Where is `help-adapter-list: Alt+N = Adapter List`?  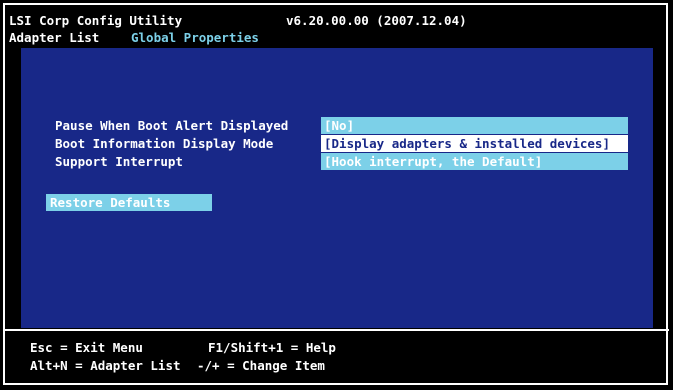
help-adapter-list: Alt+N = Adapter List is located at coordinates (105, 365).